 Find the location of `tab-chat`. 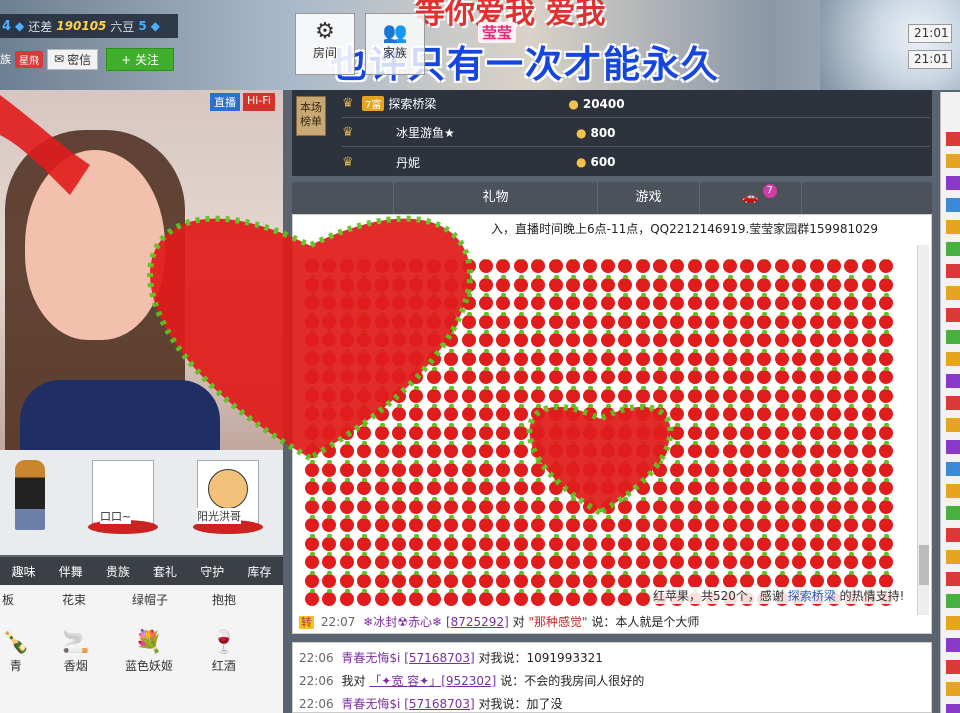

tab-chat is located at coordinates (343, 198).